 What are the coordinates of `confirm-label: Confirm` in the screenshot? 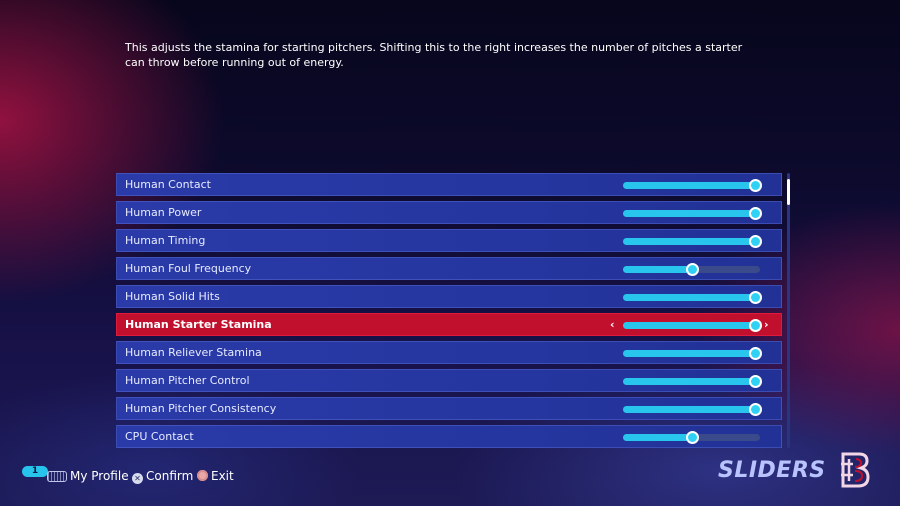 It's located at (170, 476).